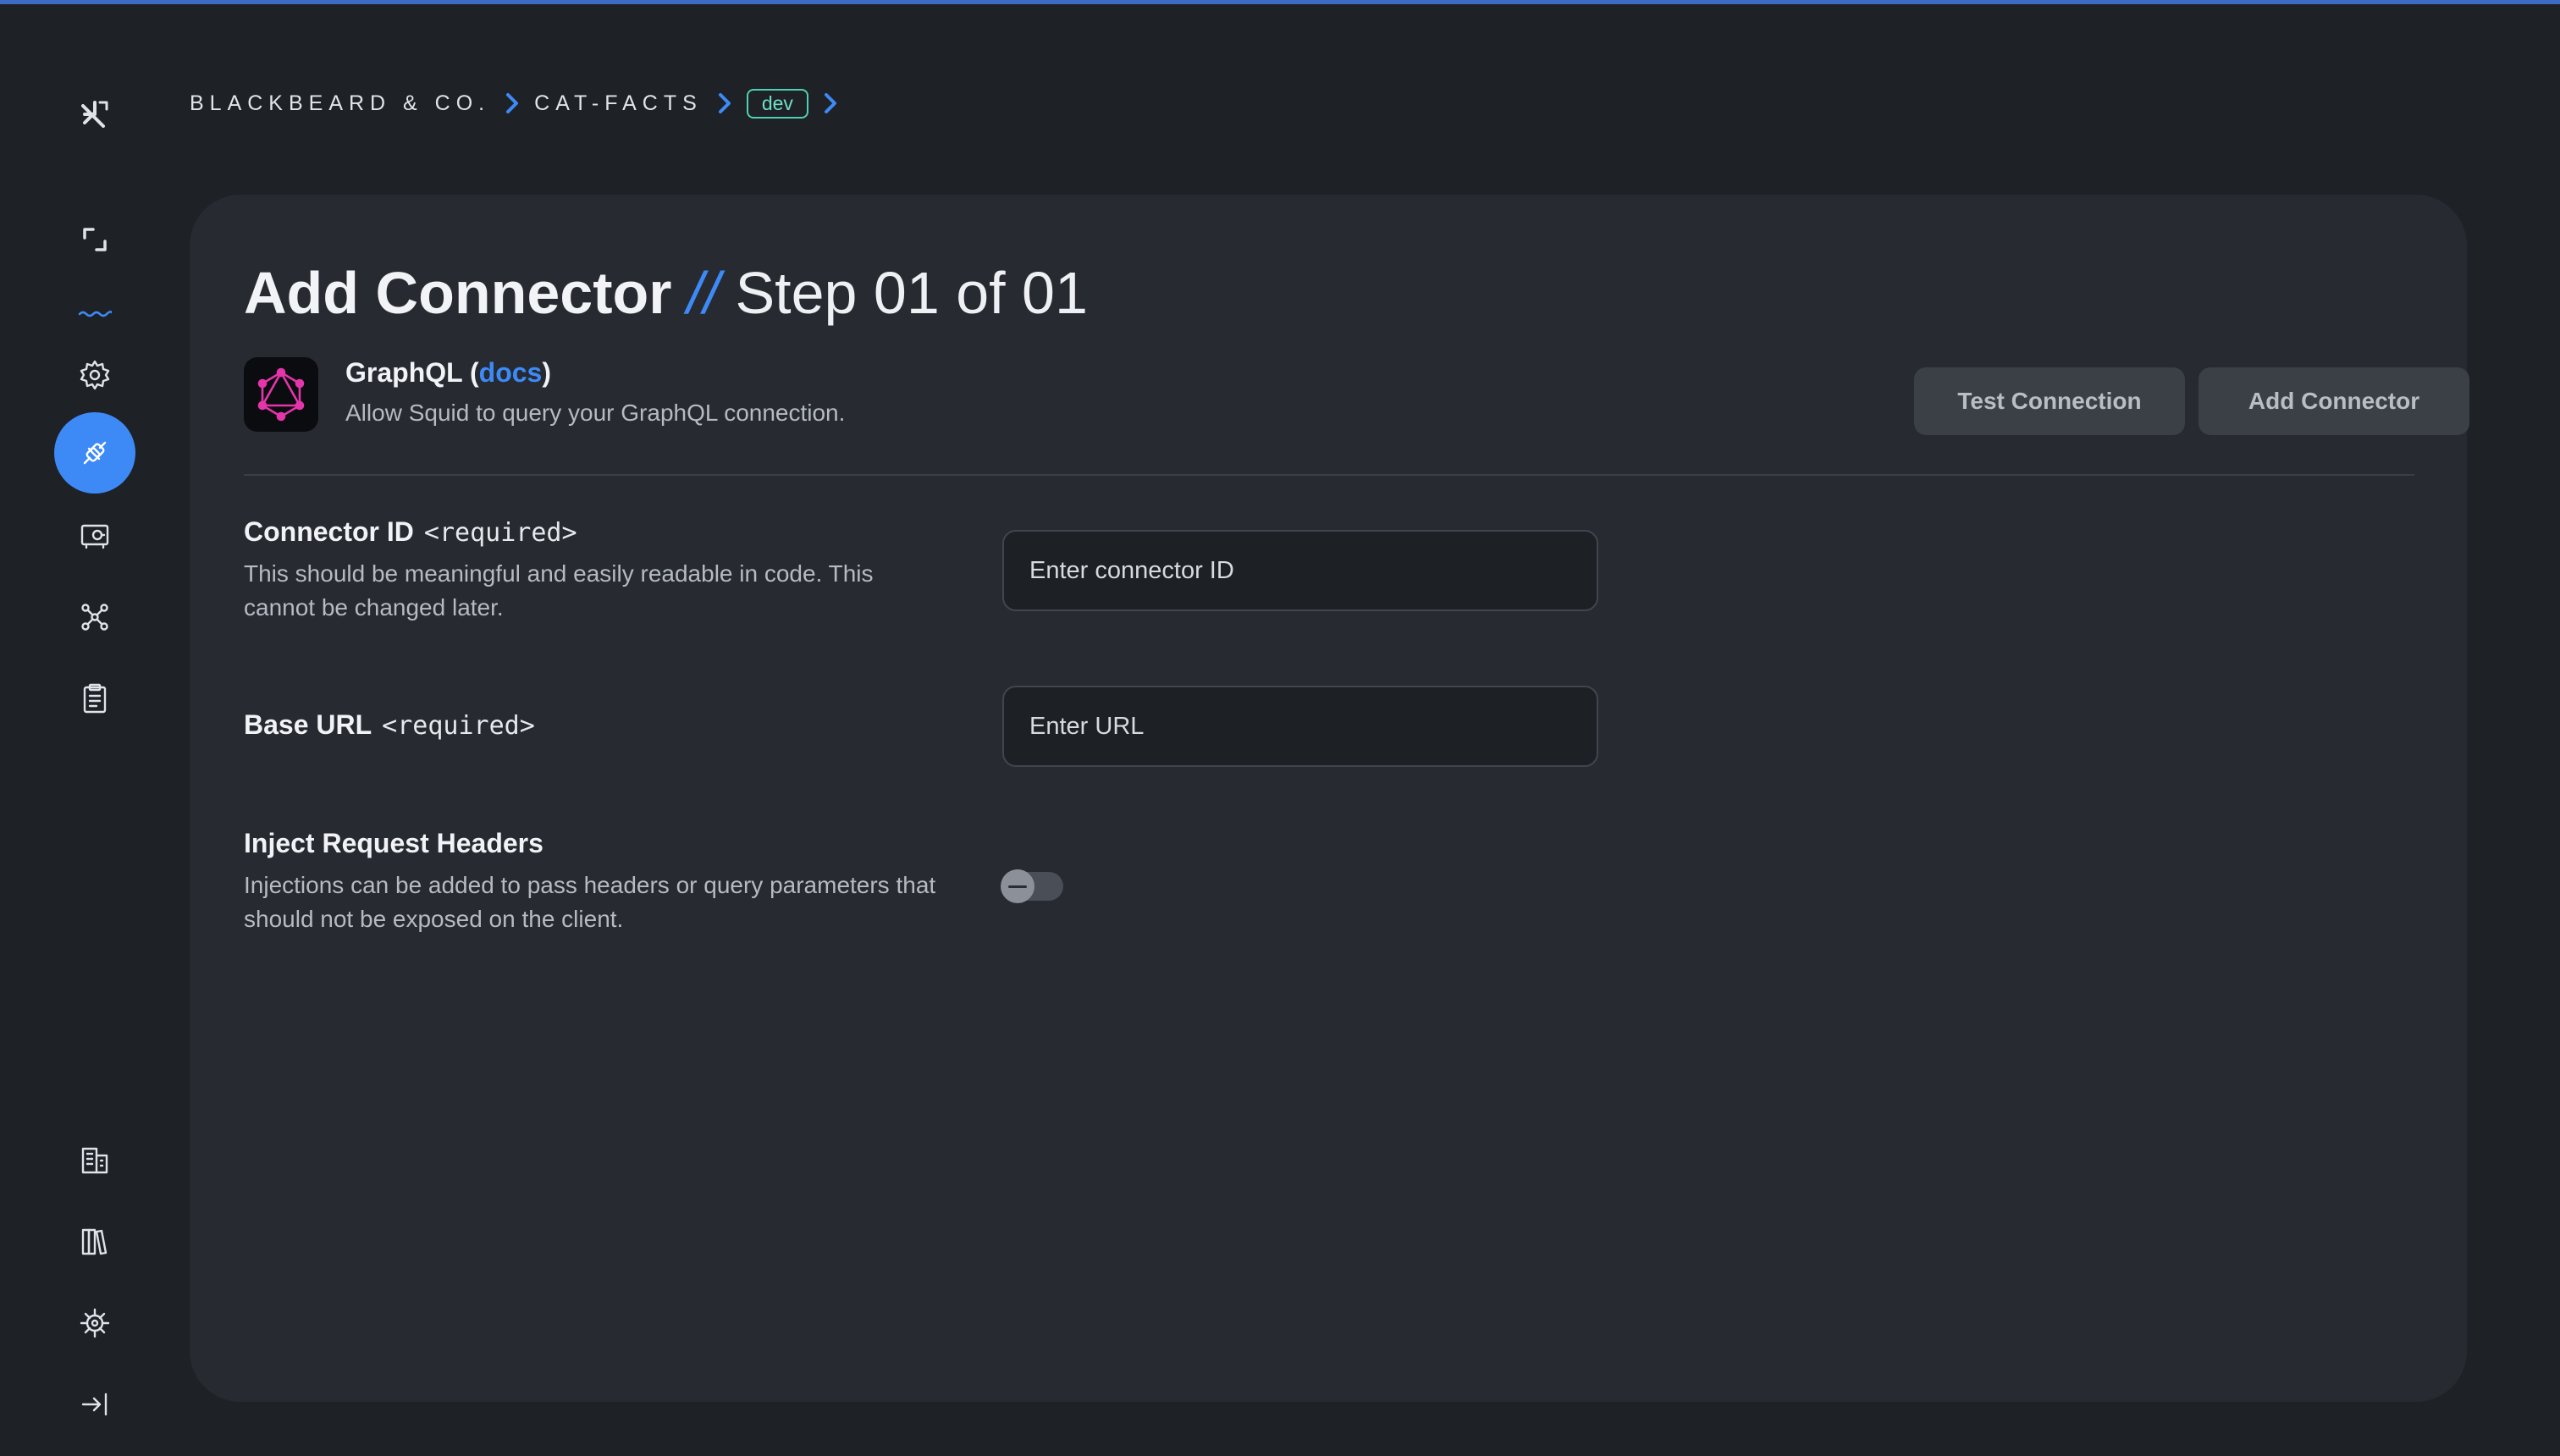  I want to click on add-connector-button: Add Connector, so click(2334, 401).